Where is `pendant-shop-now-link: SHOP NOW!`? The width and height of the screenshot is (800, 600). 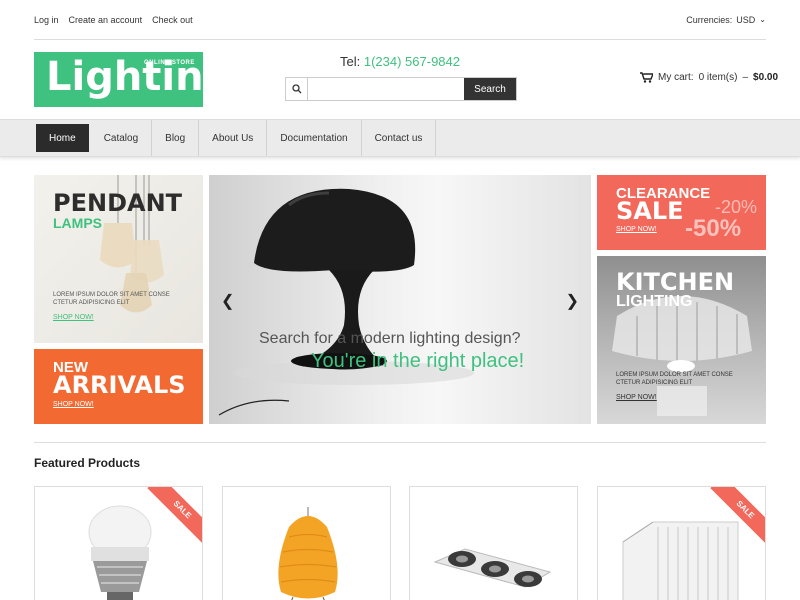 pendant-shop-now-link: SHOP NOW! is located at coordinates (73, 317).